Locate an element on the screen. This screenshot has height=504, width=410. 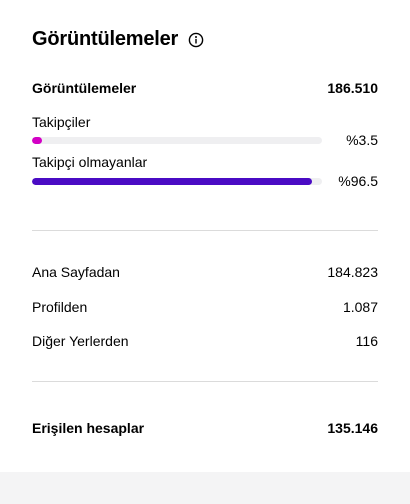
non-followers-percent: %96.5 is located at coordinates (358, 181).